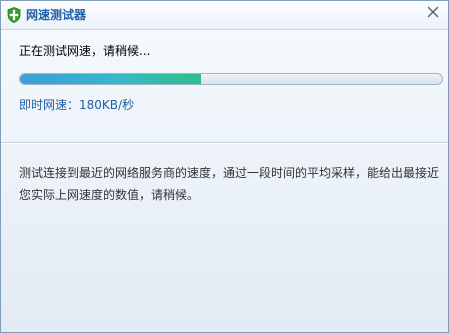 The height and width of the screenshot is (333, 449). What do you see at coordinates (107, 105) in the screenshot?
I see `speed-value: 180KB/秒` at bounding box center [107, 105].